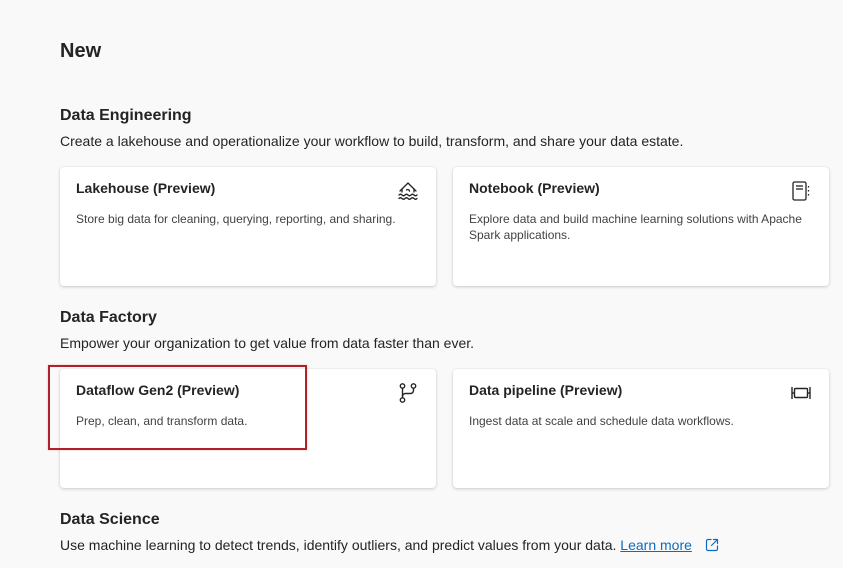 This screenshot has height=568, width=843. What do you see at coordinates (126, 115) in the screenshot?
I see `section-title-data-engineering: Data Engineering` at bounding box center [126, 115].